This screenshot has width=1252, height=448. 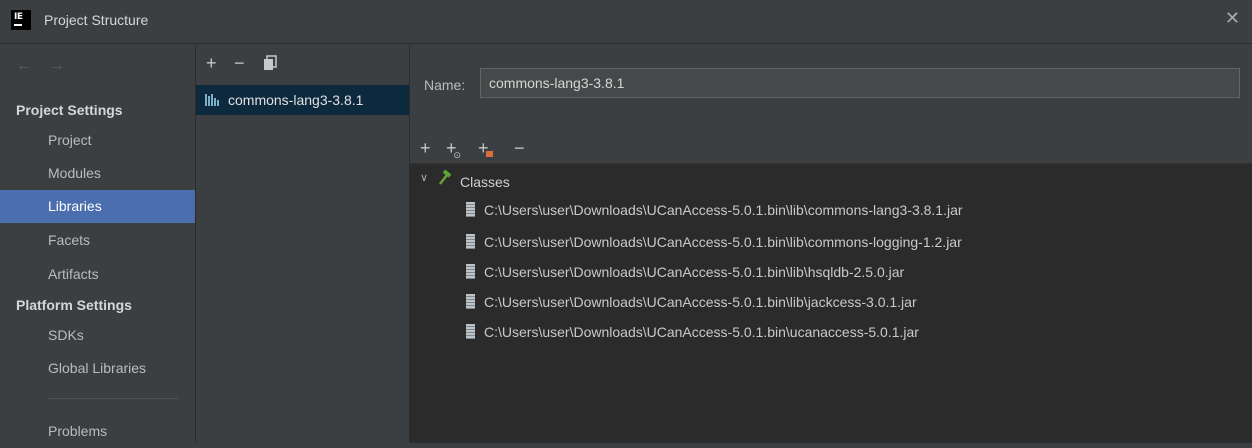 I want to click on sidebar-item-problems: Problems, so click(x=97, y=431).